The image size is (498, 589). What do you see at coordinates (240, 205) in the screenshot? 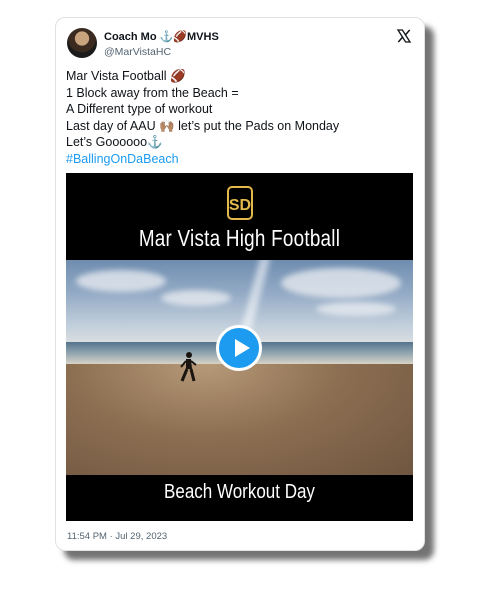
I see `logo-lettering: SD` at bounding box center [240, 205].